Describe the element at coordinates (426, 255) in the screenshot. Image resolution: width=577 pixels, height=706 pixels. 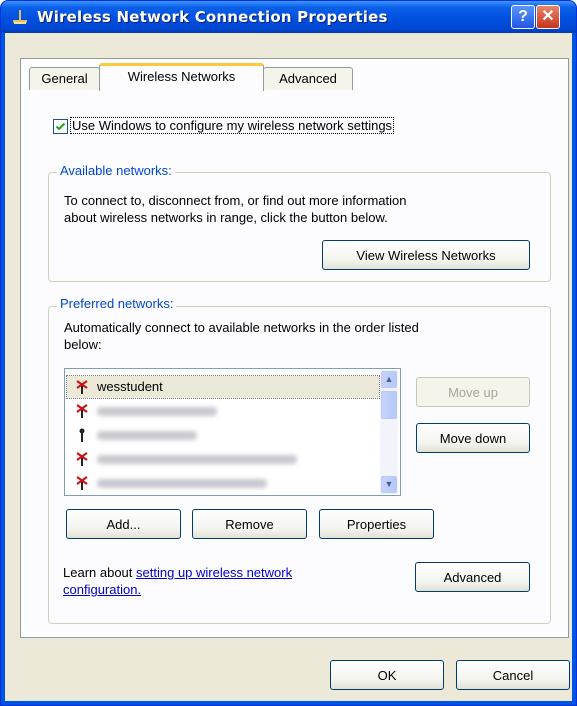
I see `view-wireless-networks-button: View Wireless Networks` at that location.